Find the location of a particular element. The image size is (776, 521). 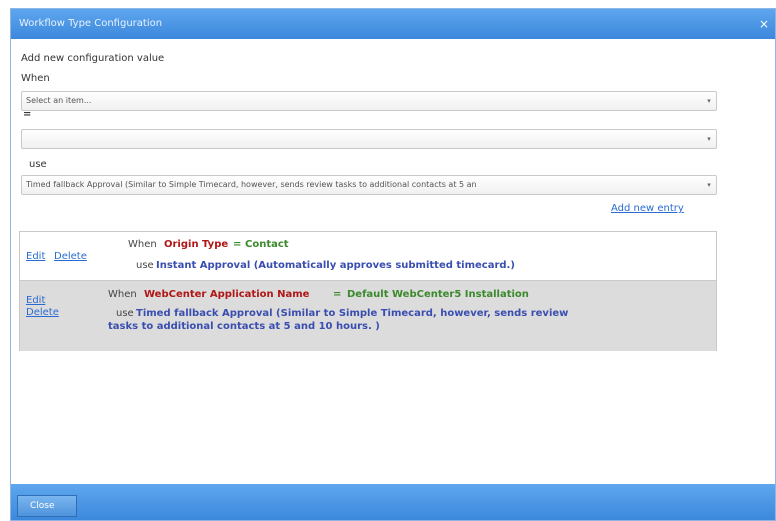

when-label: When is located at coordinates (35, 78).